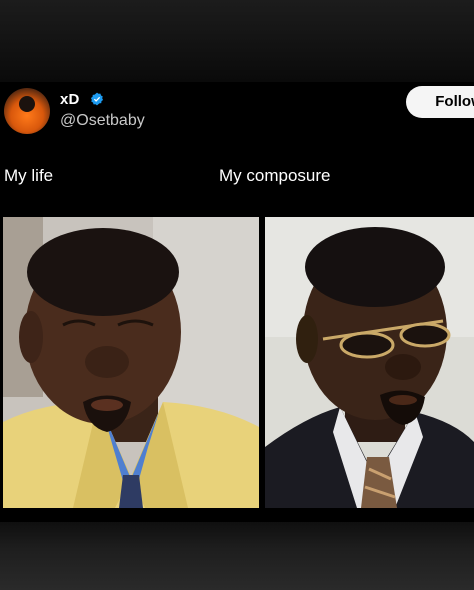  Describe the element at coordinates (29, 175) in the screenshot. I see `left-caption: My life` at that location.